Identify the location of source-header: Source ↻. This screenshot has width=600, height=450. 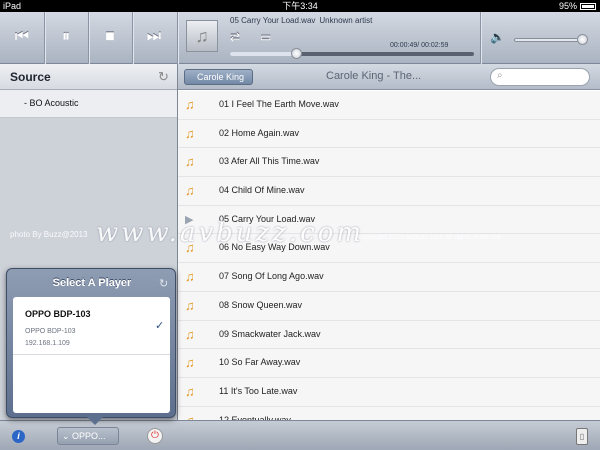
(88, 77).